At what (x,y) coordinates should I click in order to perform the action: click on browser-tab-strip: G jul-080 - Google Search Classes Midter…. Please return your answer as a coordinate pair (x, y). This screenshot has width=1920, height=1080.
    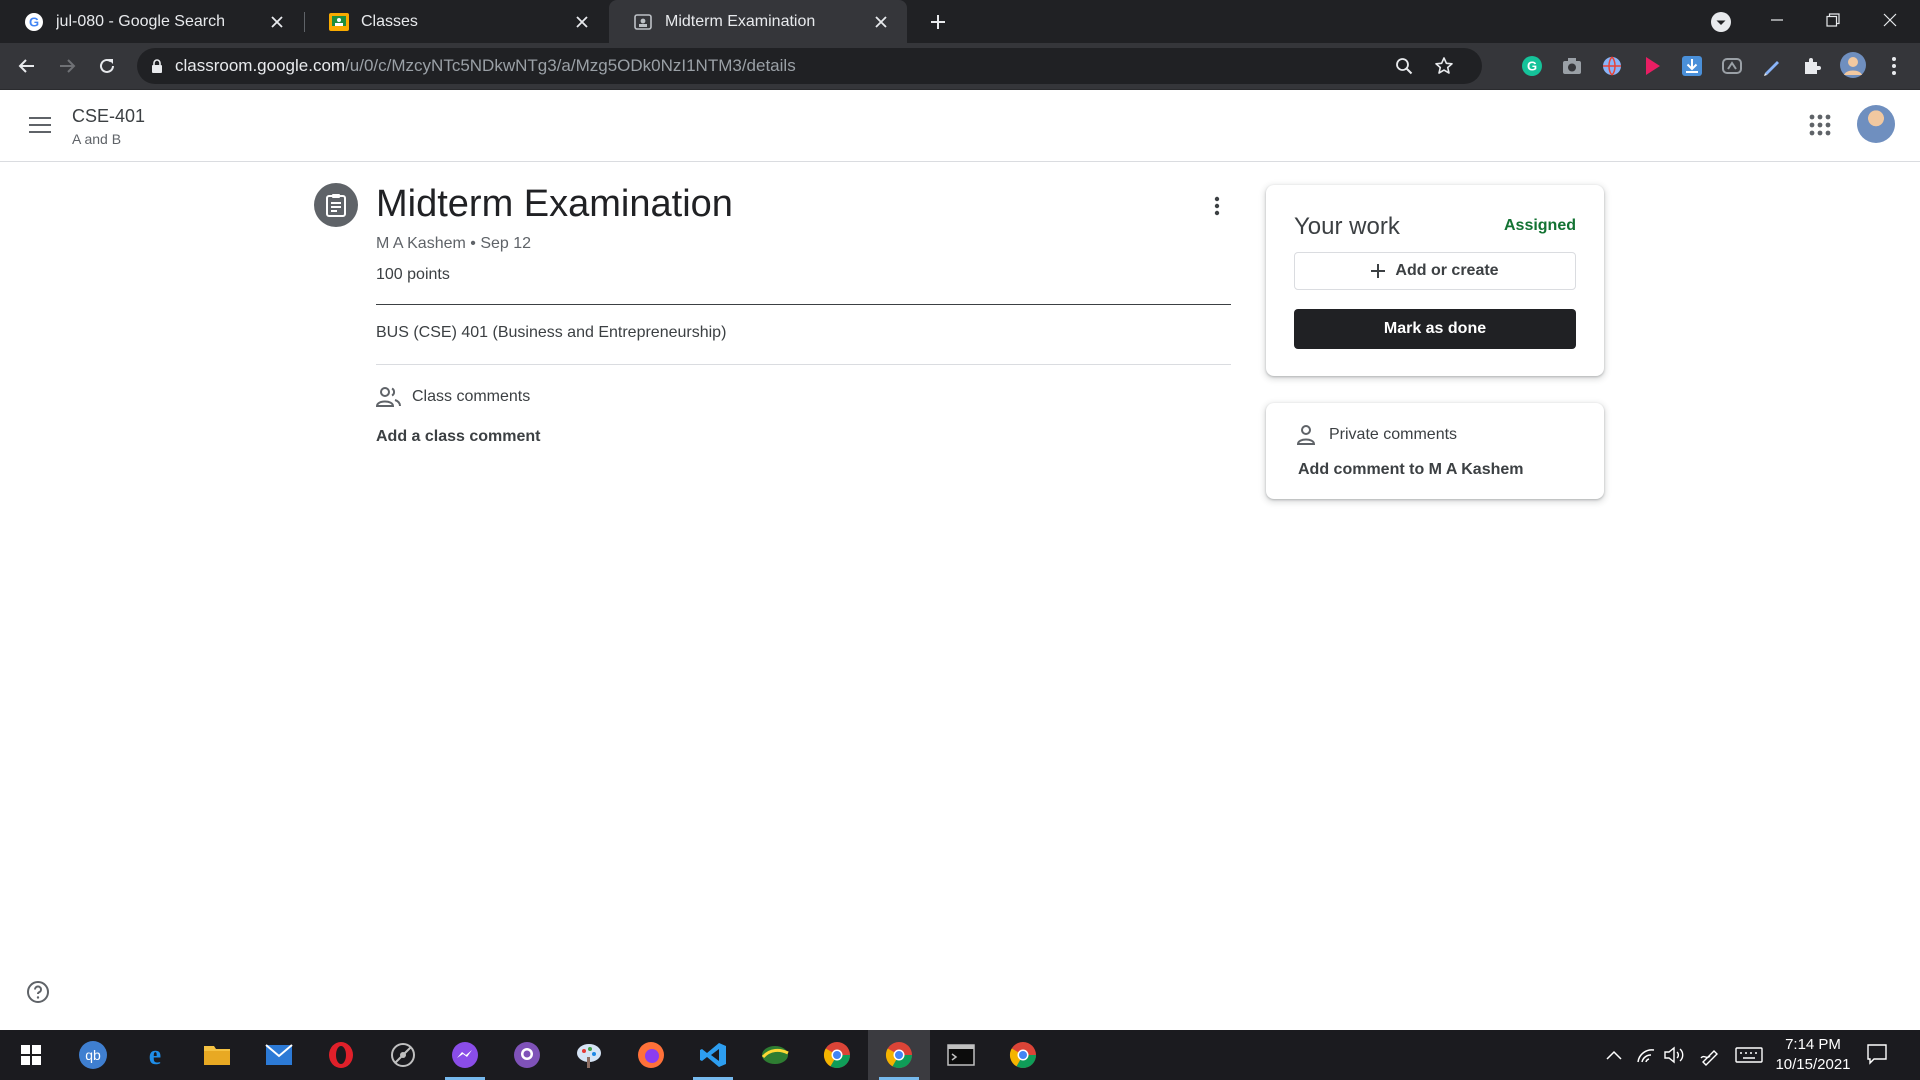
    Looking at the image, I should click on (960, 21).